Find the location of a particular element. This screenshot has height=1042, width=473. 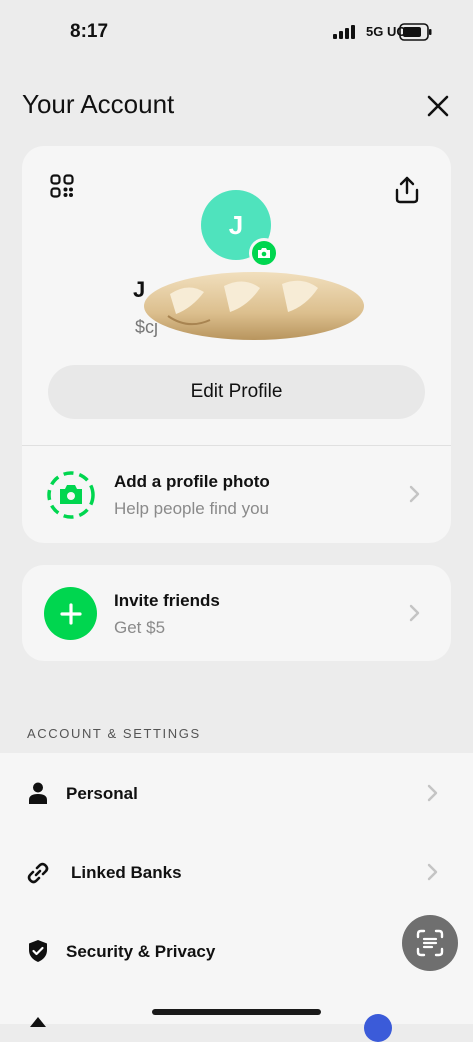

scan-document-icon is located at coordinates (430, 943).